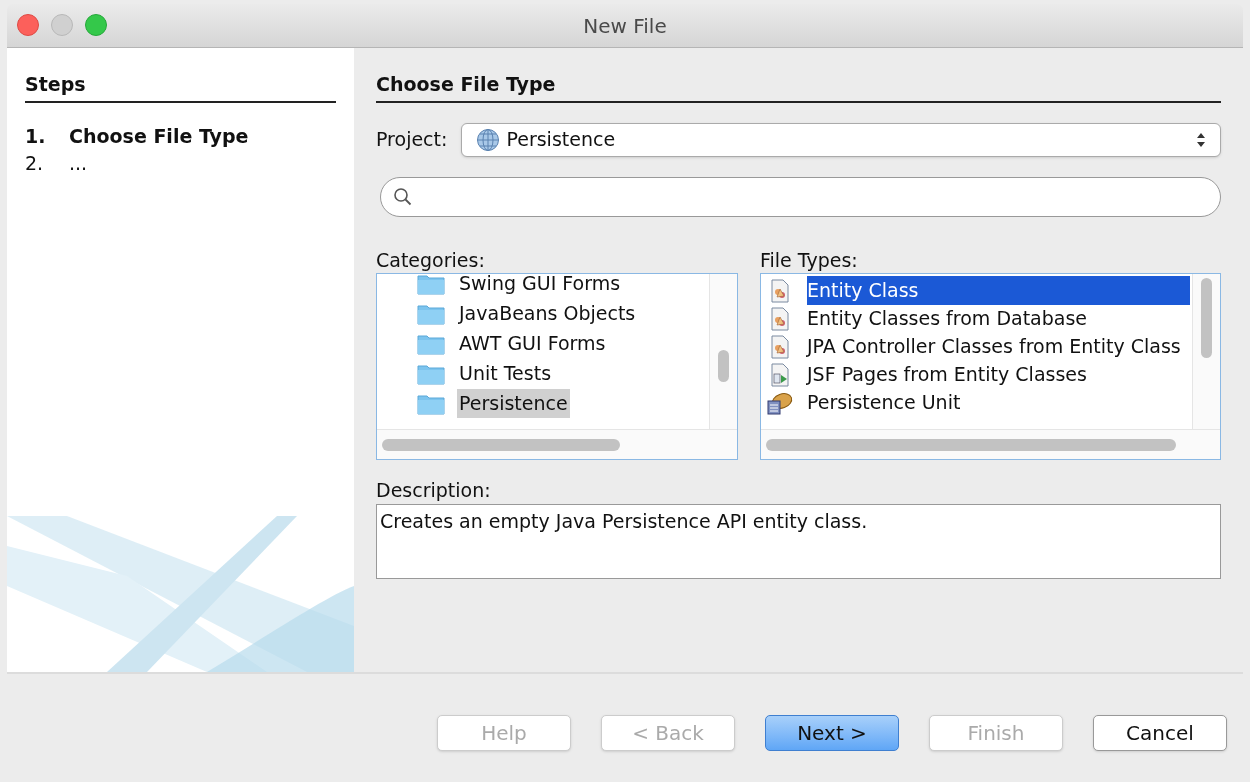  Describe the element at coordinates (998, 318) in the screenshot. I see `file-type-item: Entity Classes from Database` at that location.